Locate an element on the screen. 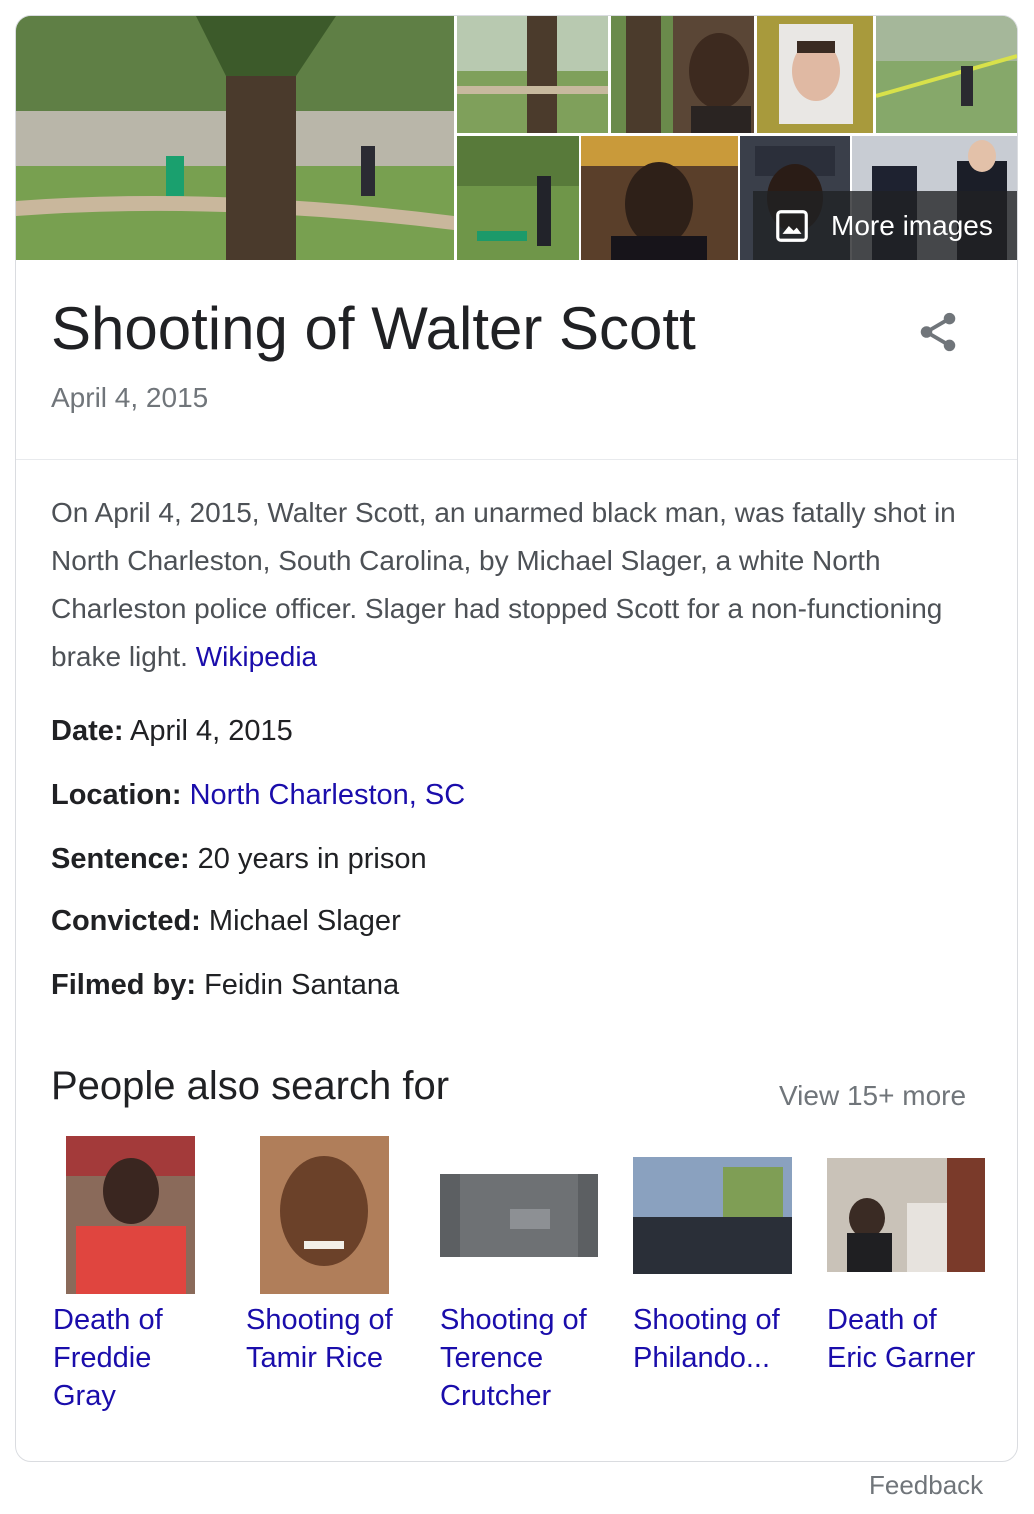 Image resolution: width=1034 pixels, height=1514 pixels. fact-location: Location: North Charleston, SC is located at coordinates (258, 795).